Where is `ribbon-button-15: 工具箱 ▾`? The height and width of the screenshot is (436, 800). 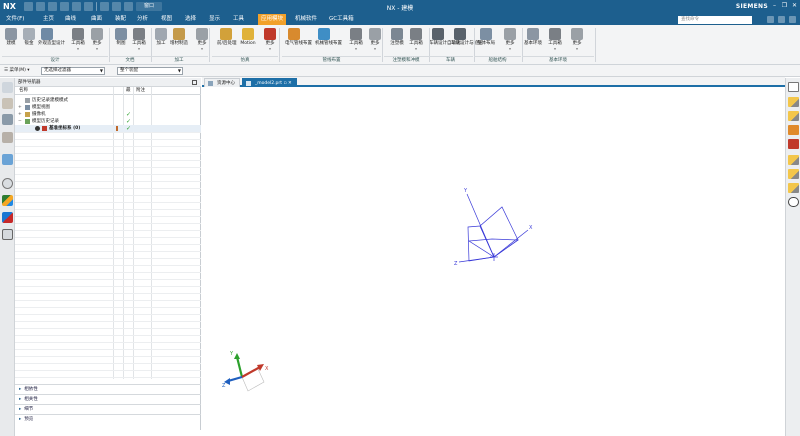
ribbon-button-15: 工具箱 ▾ is located at coordinates (356, 39).